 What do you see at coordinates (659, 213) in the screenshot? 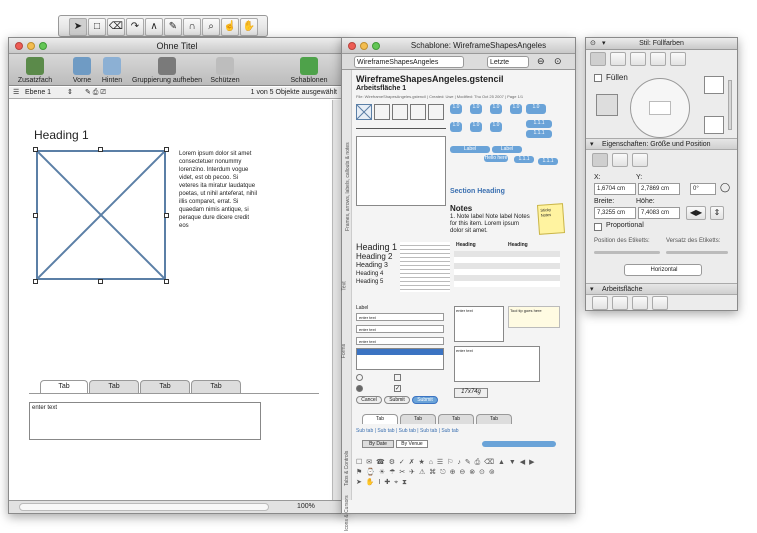
I see `height-field: 7,4083 cm` at bounding box center [659, 213].